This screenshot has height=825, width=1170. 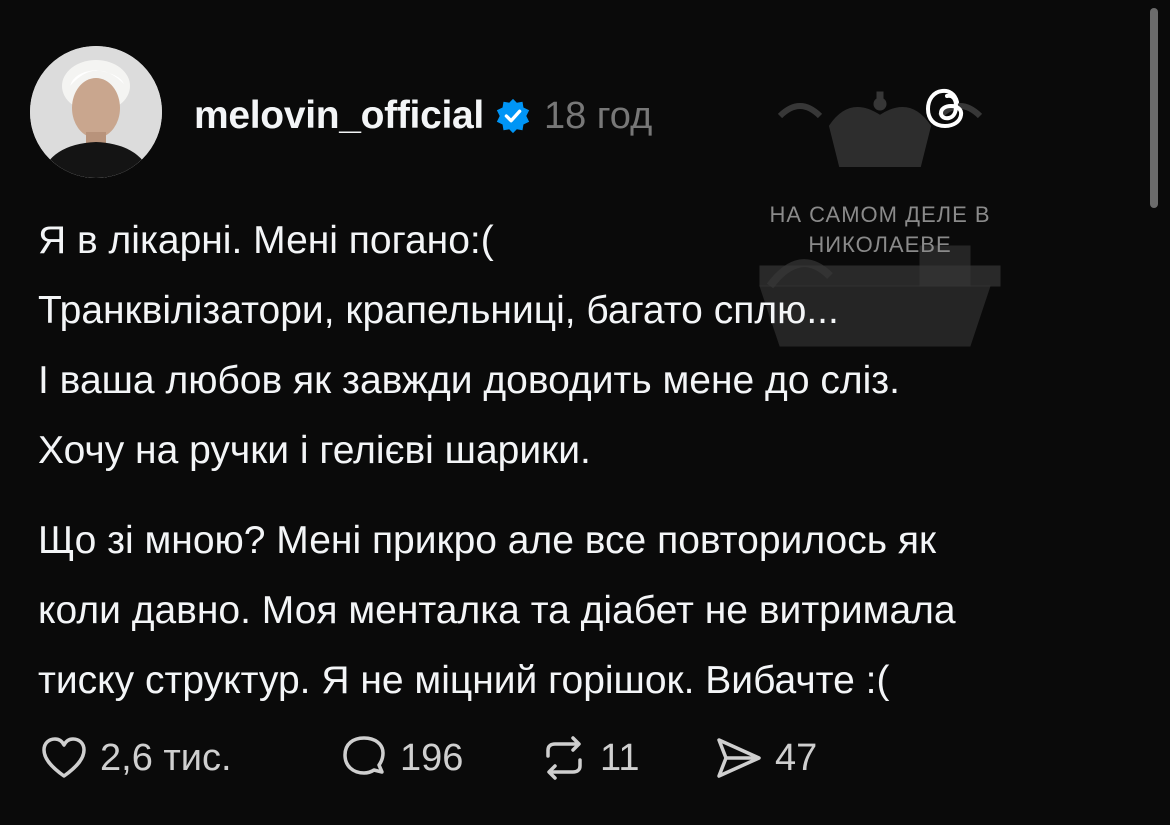 I want to click on reply-count: 196, so click(x=432, y=757).